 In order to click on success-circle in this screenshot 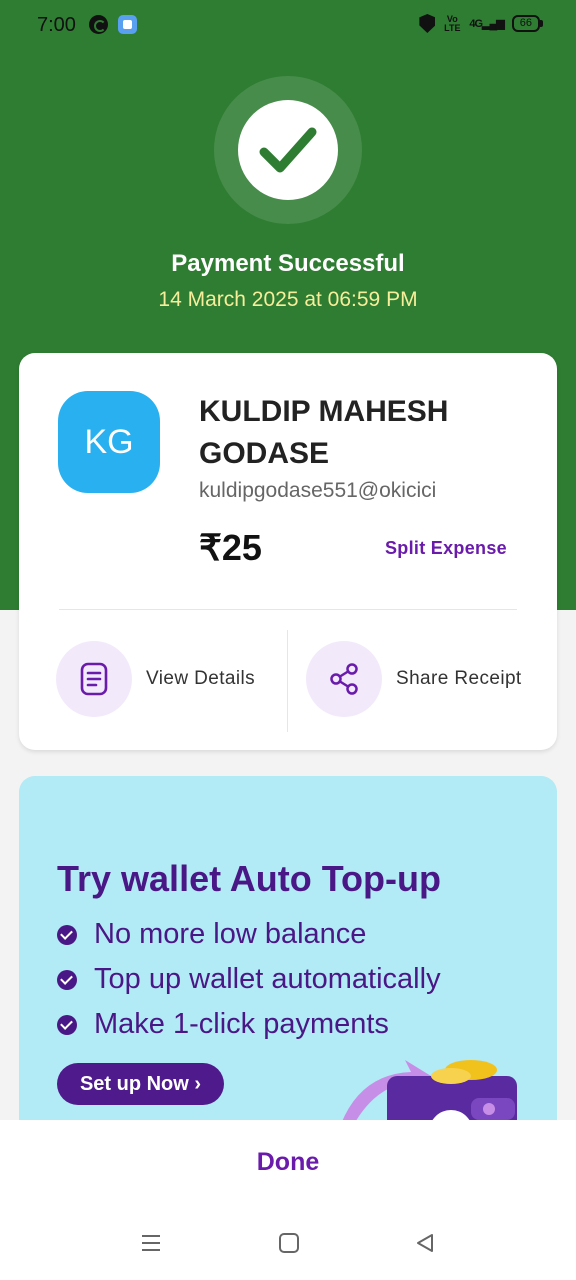, I will do `click(288, 150)`.